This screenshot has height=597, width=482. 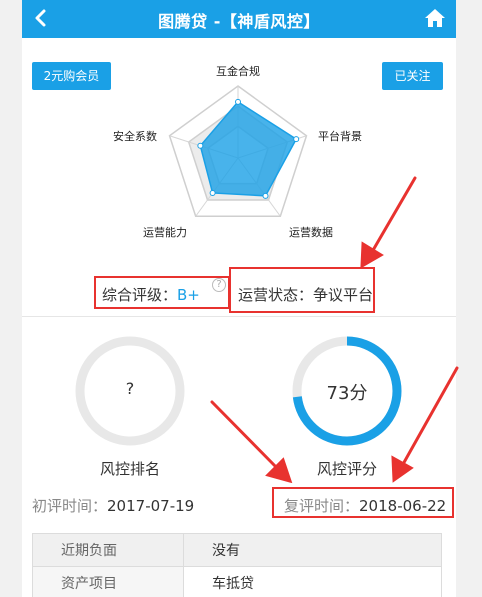 I want to click on risk-score-value: 73分, so click(x=347, y=393).